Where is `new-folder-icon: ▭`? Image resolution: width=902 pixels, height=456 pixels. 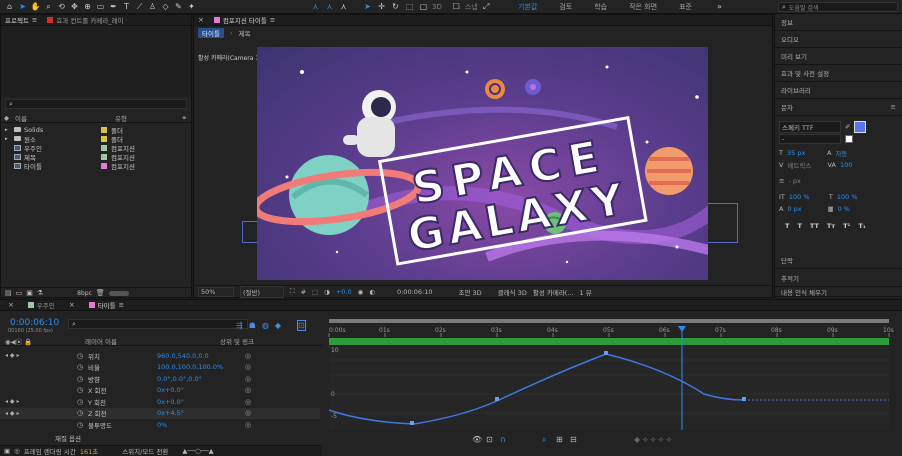 new-folder-icon: ▭ is located at coordinates (19, 293).